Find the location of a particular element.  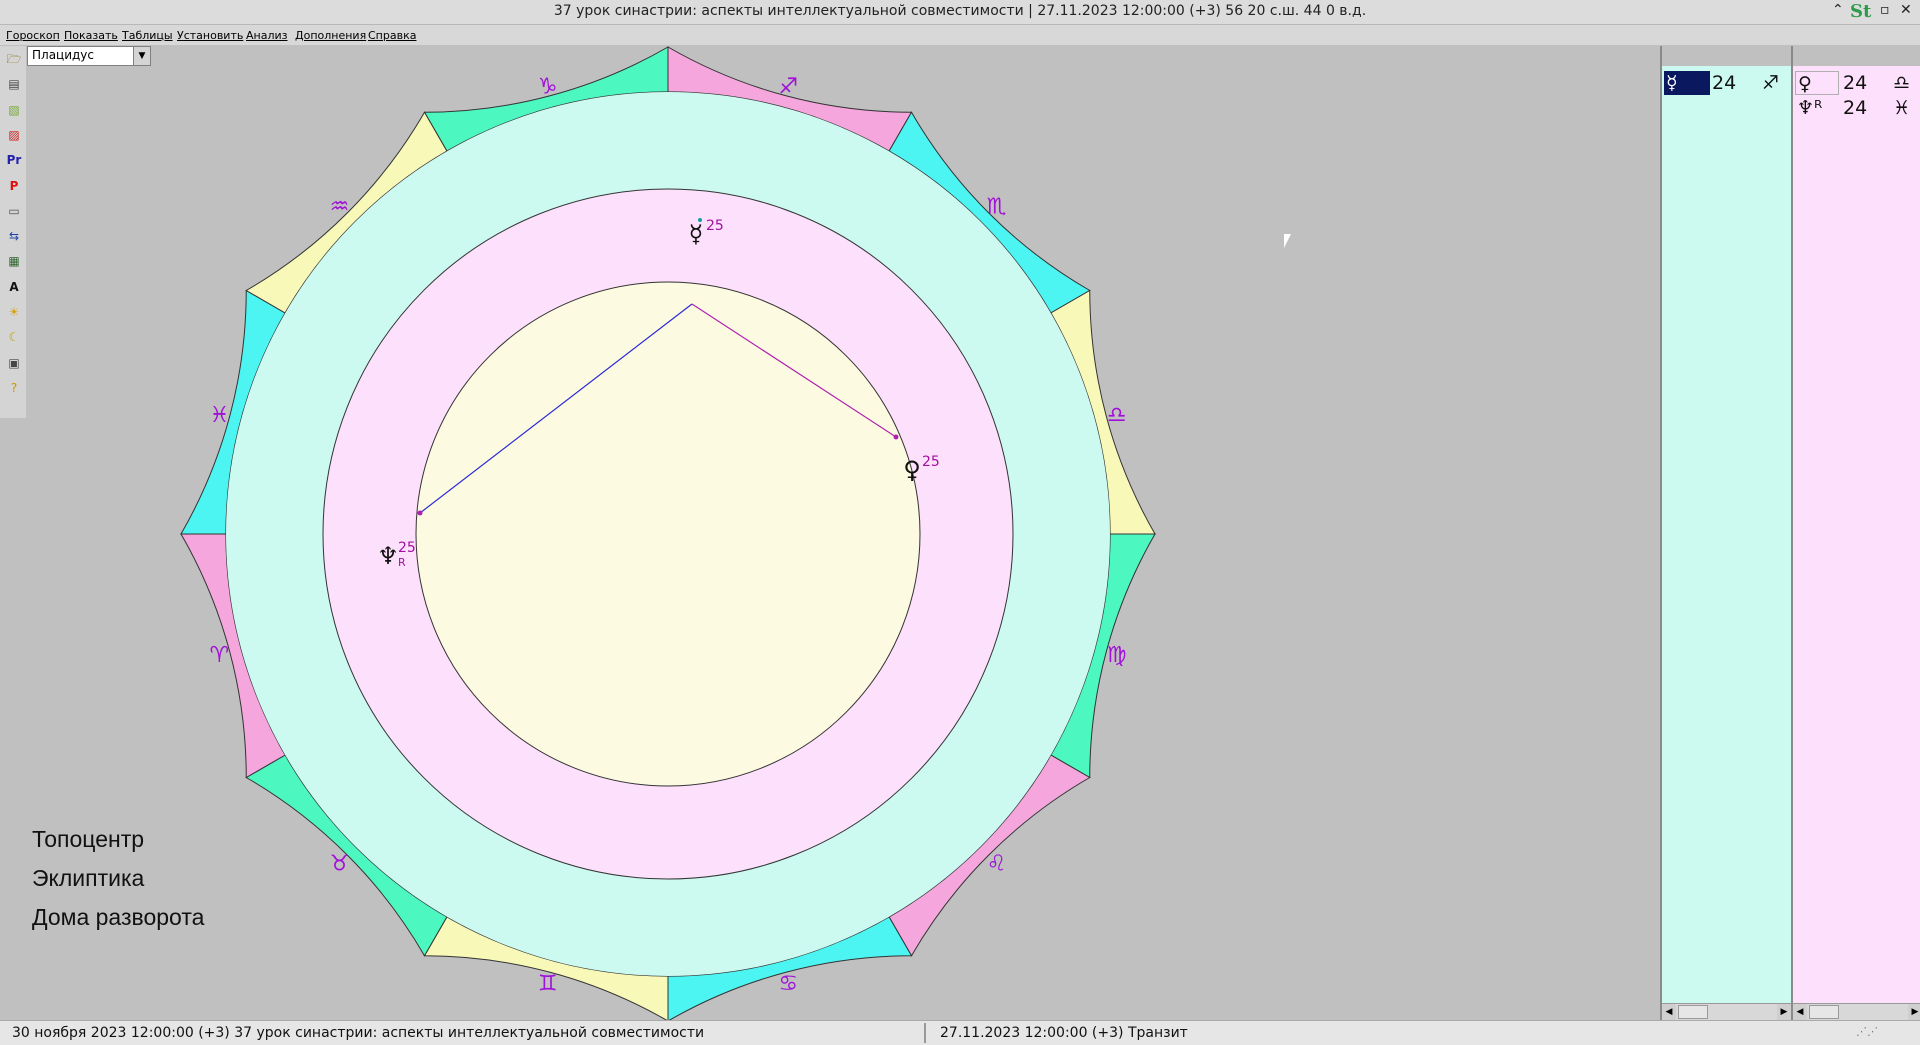

zodiac-sign-glyph: ♒ is located at coordinates (340, 207).